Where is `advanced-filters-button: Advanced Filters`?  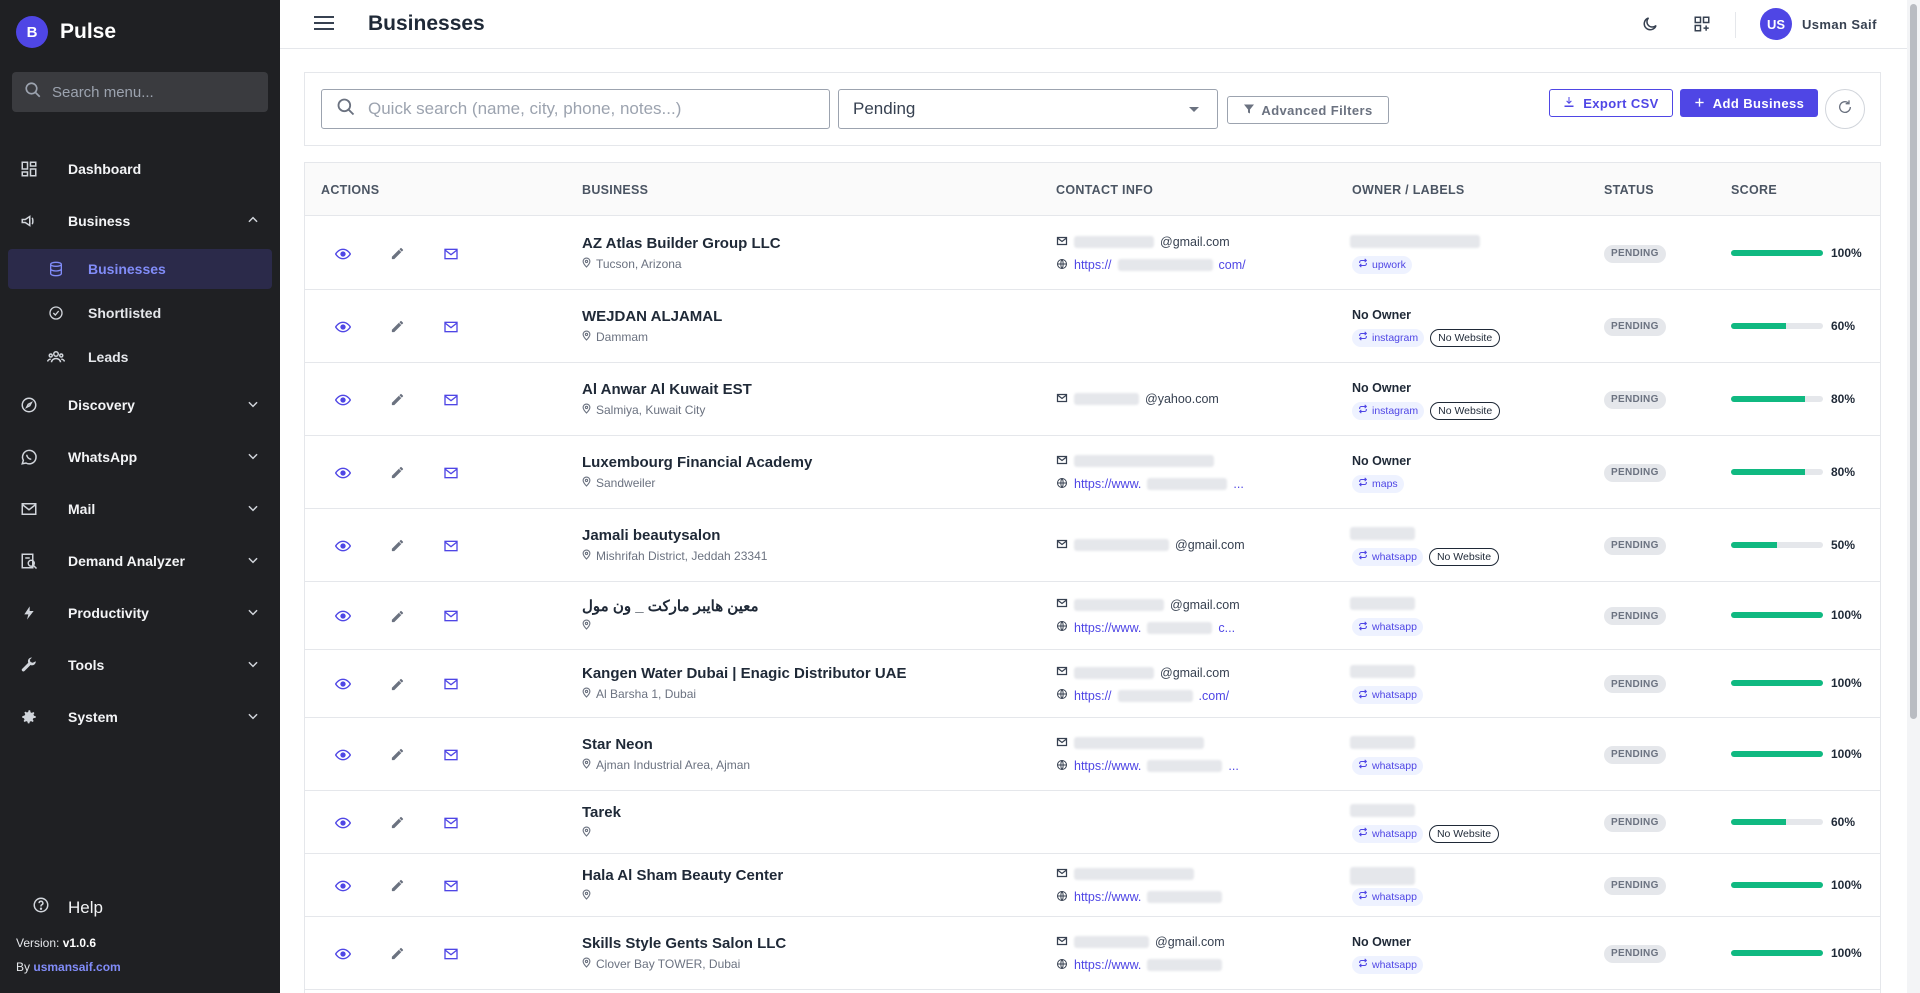
advanced-filters-button: Advanced Filters is located at coordinates (1308, 110).